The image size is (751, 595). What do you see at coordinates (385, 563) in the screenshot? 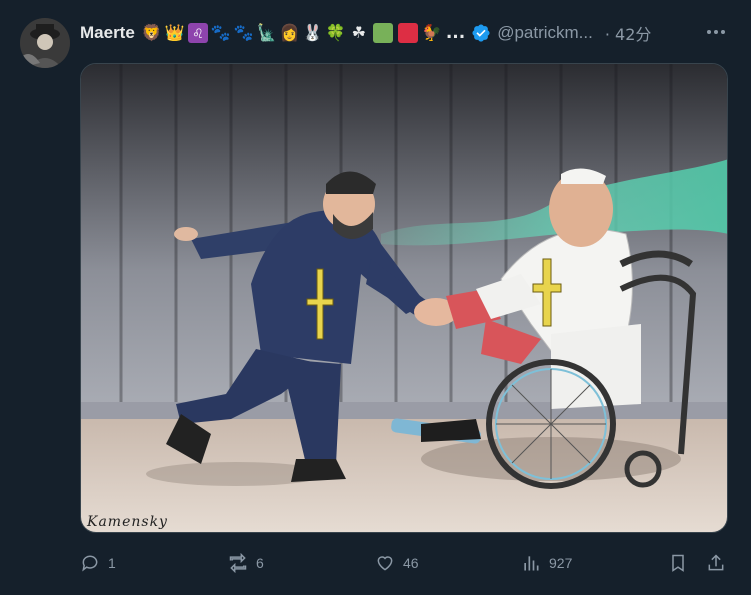
I see `heart-icon` at bounding box center [385, 563].